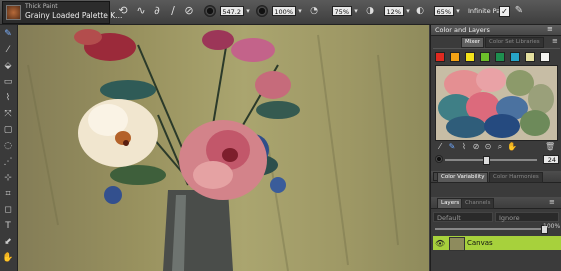  I want to click on size-dab-icon, so click(210, 11).